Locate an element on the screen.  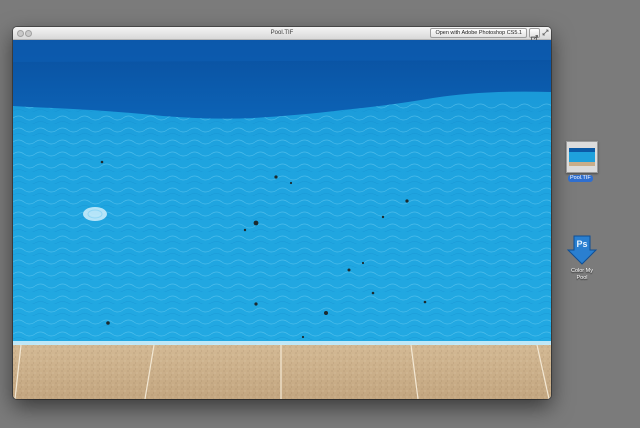
desktop-droplet-color-my-pool: Ps Color My Pool is located at coordinates (582, 259).